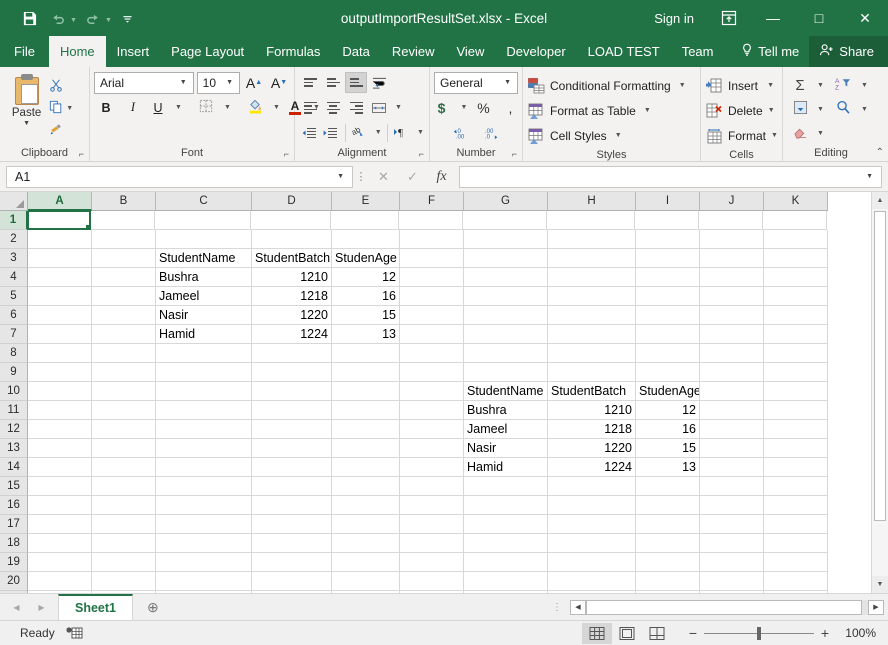 Image resolution: width=888 pixels, height=645 pixels. I want to click on cell-k14, so click(796, 467).